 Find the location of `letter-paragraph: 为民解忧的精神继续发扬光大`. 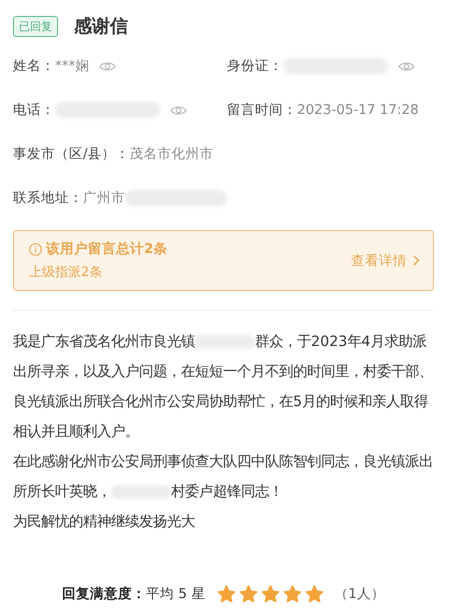

letter-paragraph: 为民解忧的精神继续发扬光大 is located at coordinates (104, 522).